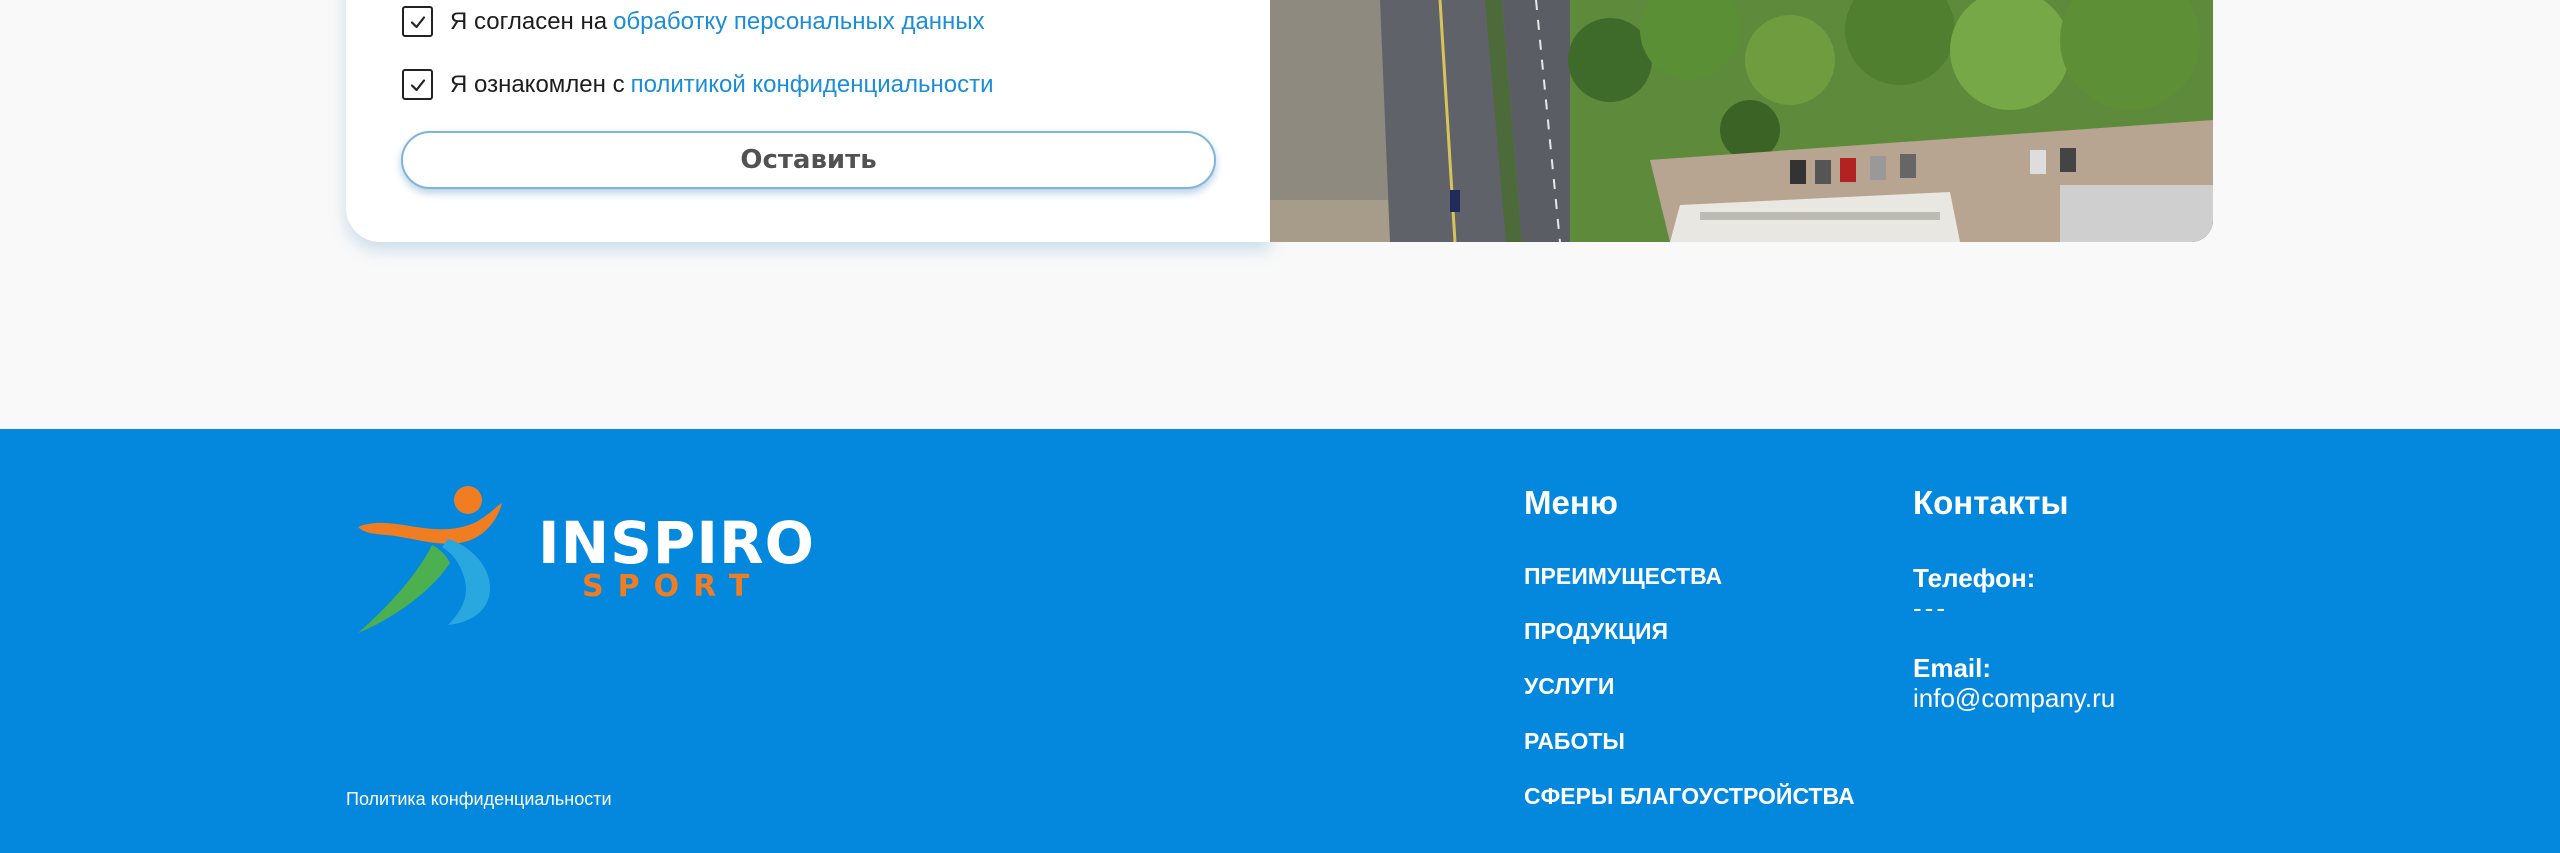 Image resolution: width=2560 pixels, height=853 pixels. I want to click on inspiro-sport-logo: INSPIRO SPORT, so click(583, 561).